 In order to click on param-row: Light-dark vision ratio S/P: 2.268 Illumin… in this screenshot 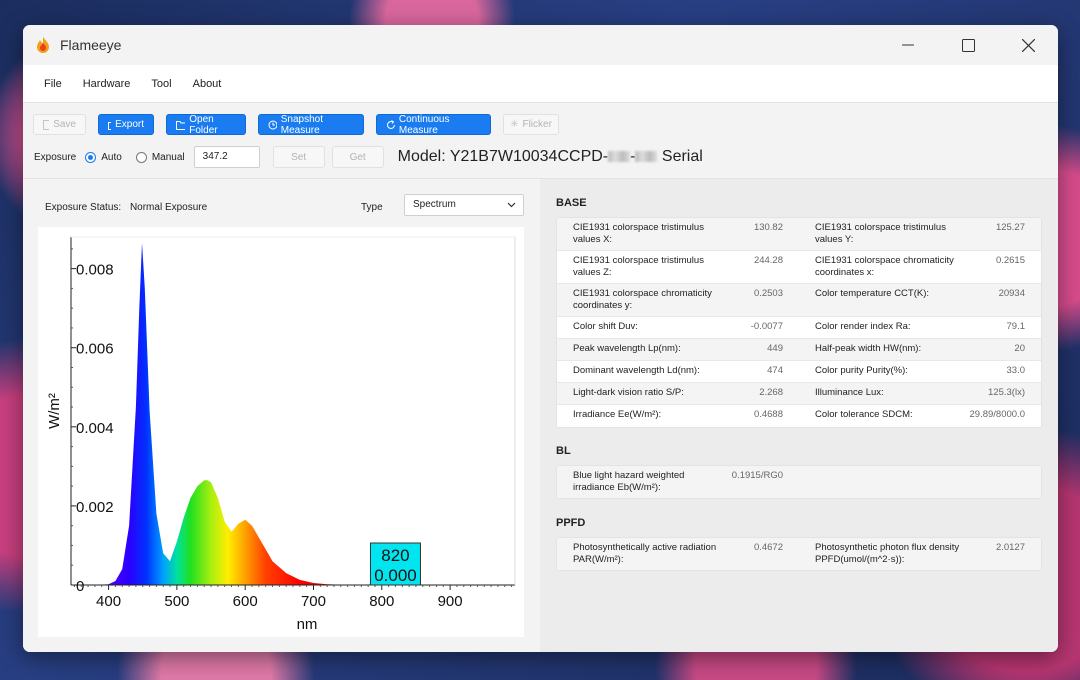, I will do `click(799, 394)`.